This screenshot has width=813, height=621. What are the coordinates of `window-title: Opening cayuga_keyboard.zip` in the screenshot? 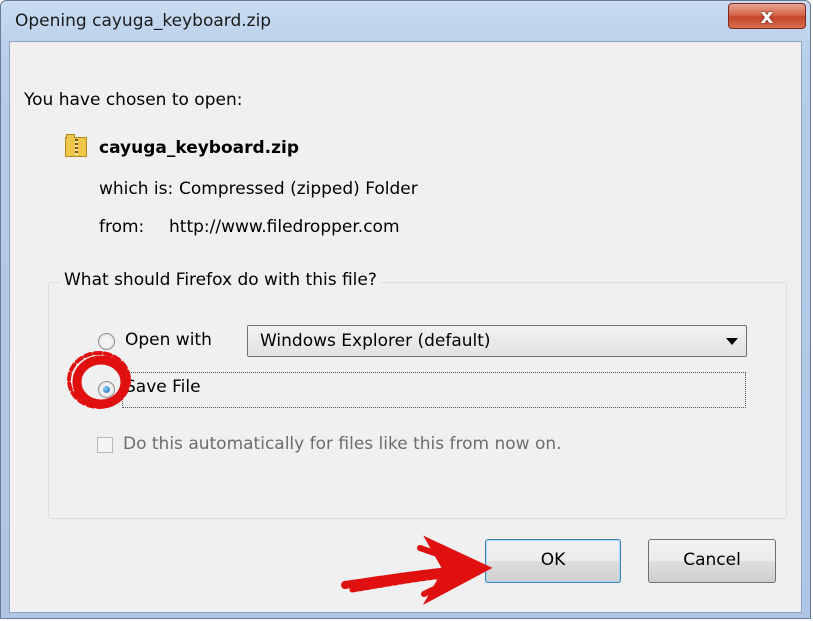 It's located at (143, 21).